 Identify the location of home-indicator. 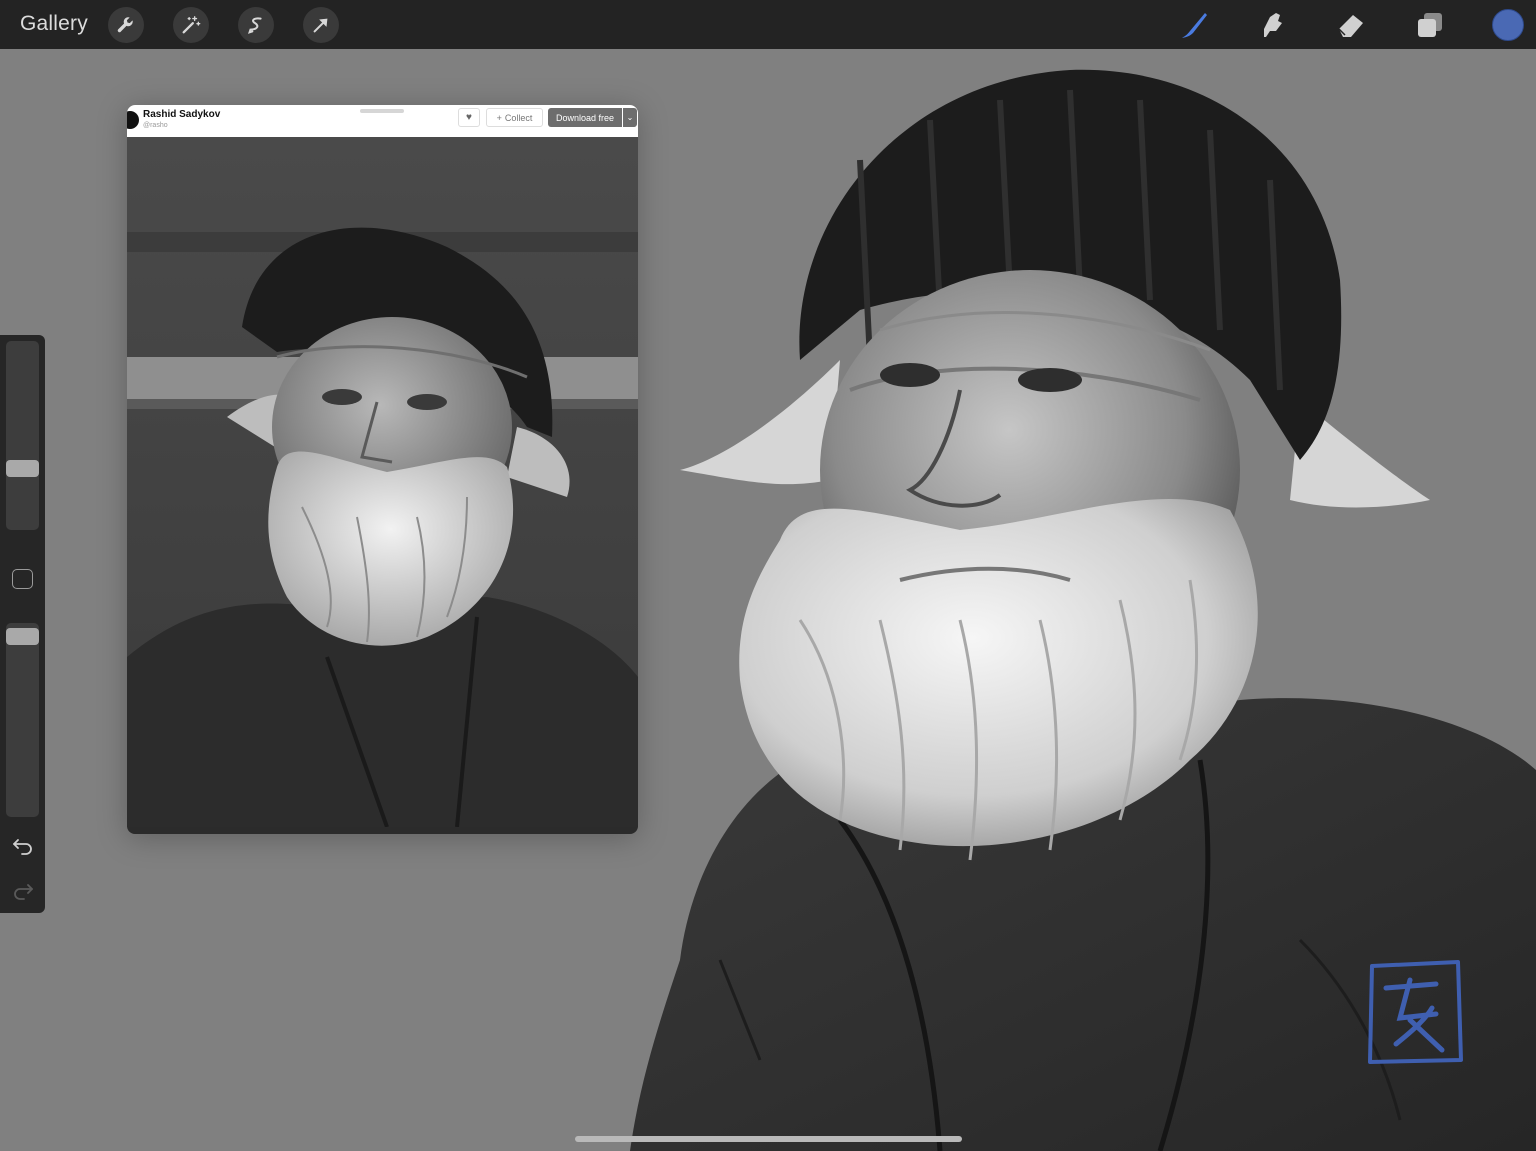
(768, 1139).